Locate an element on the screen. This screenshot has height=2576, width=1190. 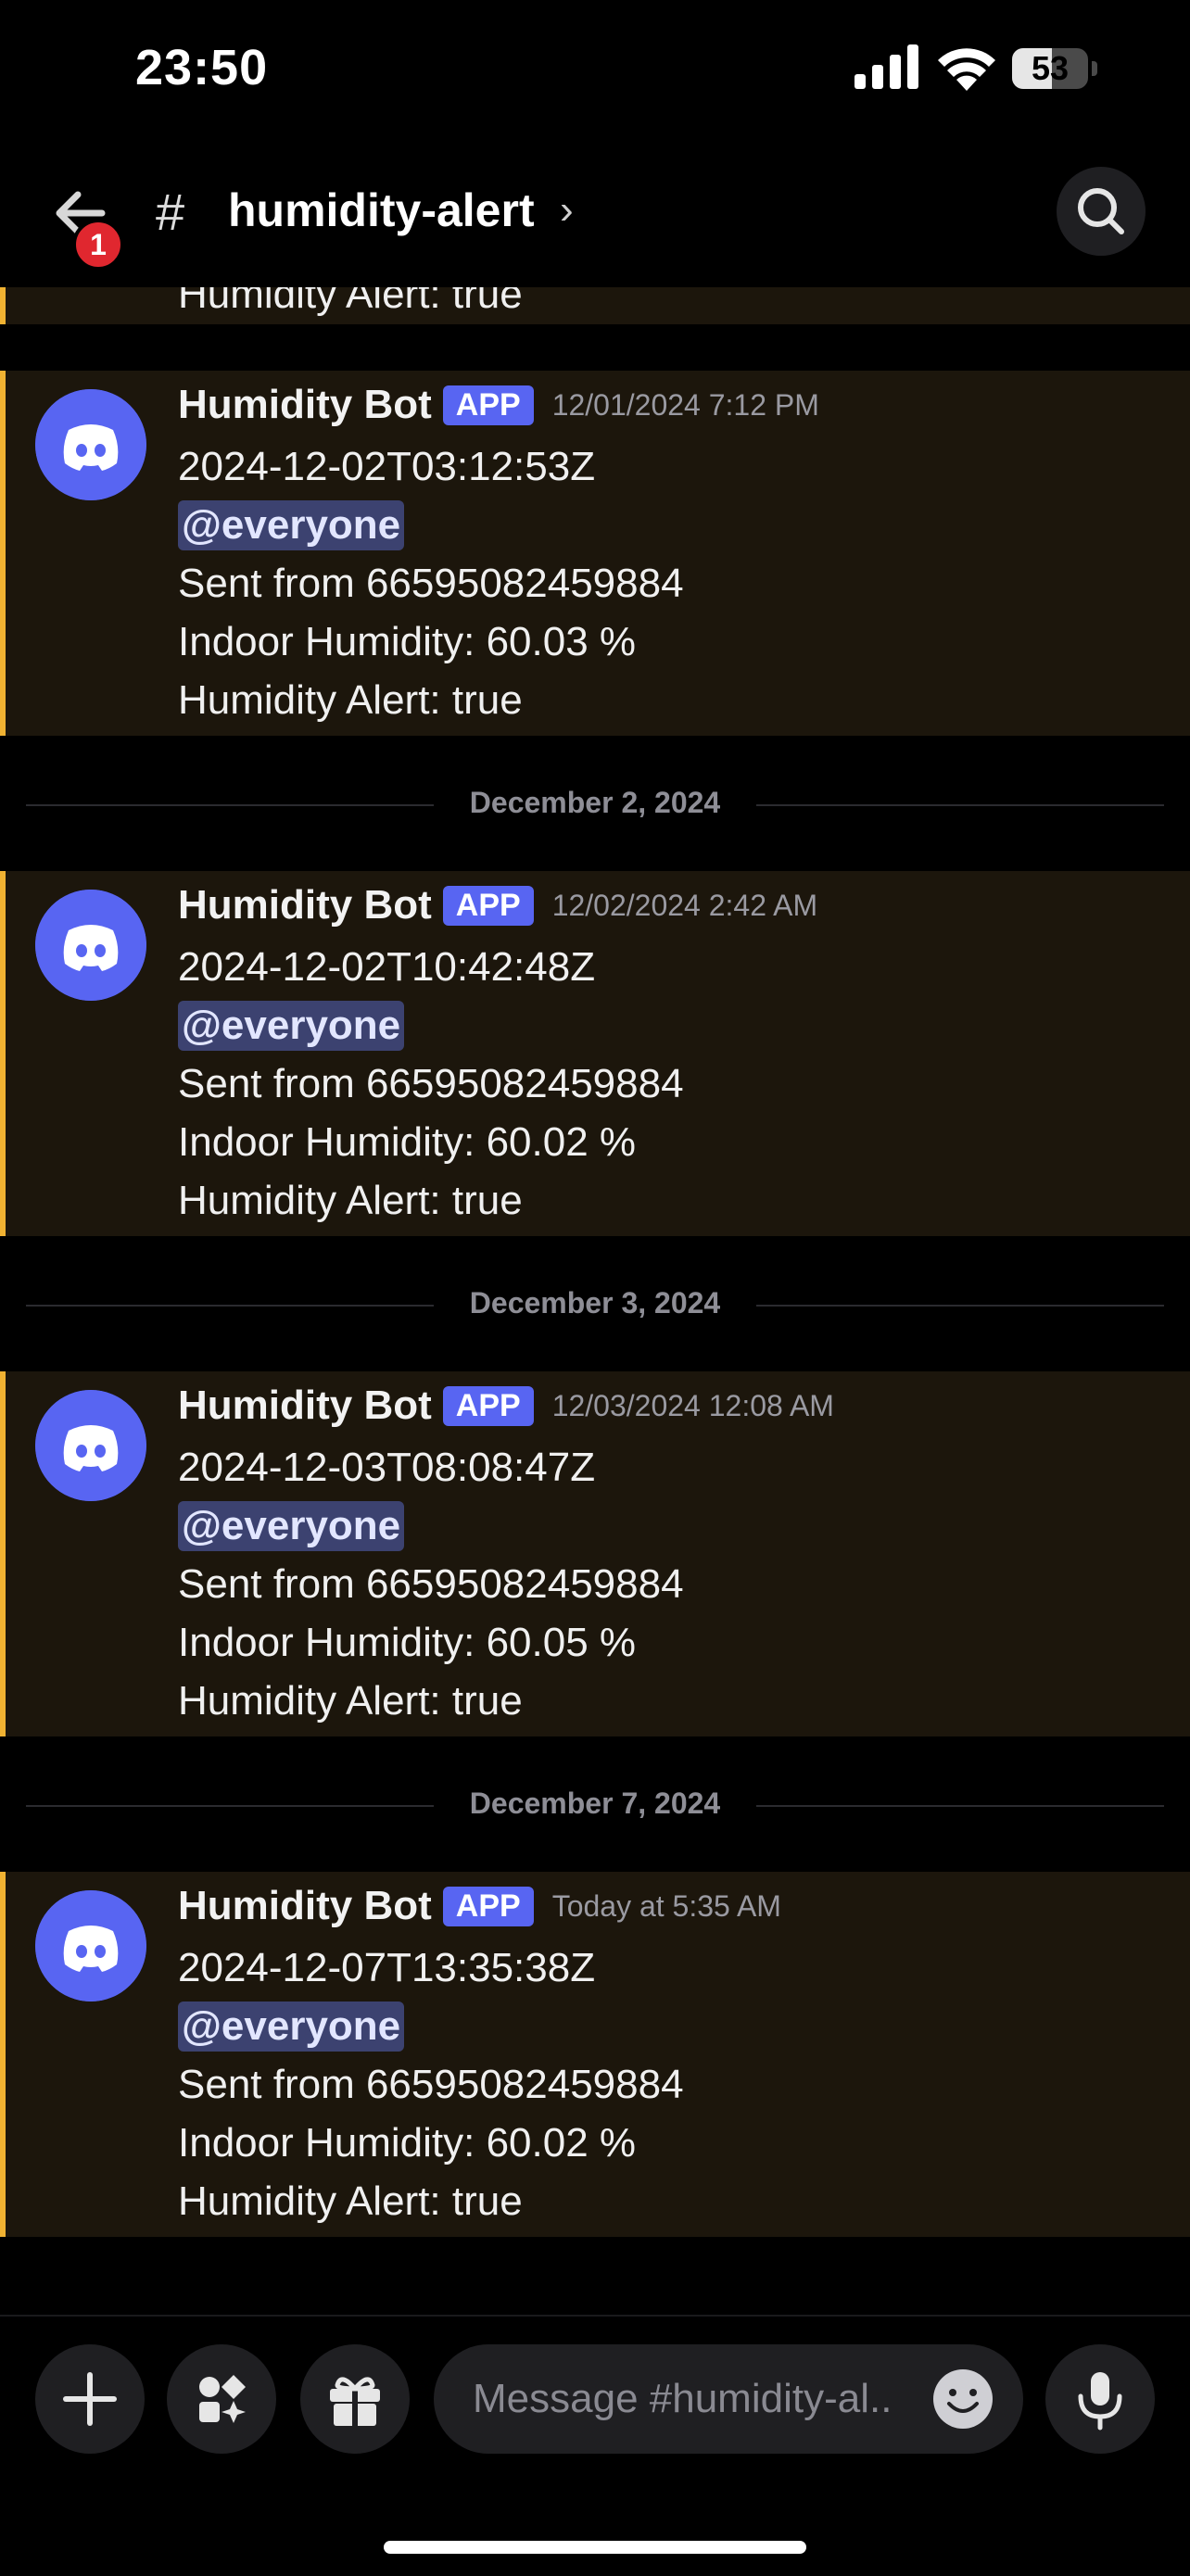
gift-button is located at coordinates (355, 2399).